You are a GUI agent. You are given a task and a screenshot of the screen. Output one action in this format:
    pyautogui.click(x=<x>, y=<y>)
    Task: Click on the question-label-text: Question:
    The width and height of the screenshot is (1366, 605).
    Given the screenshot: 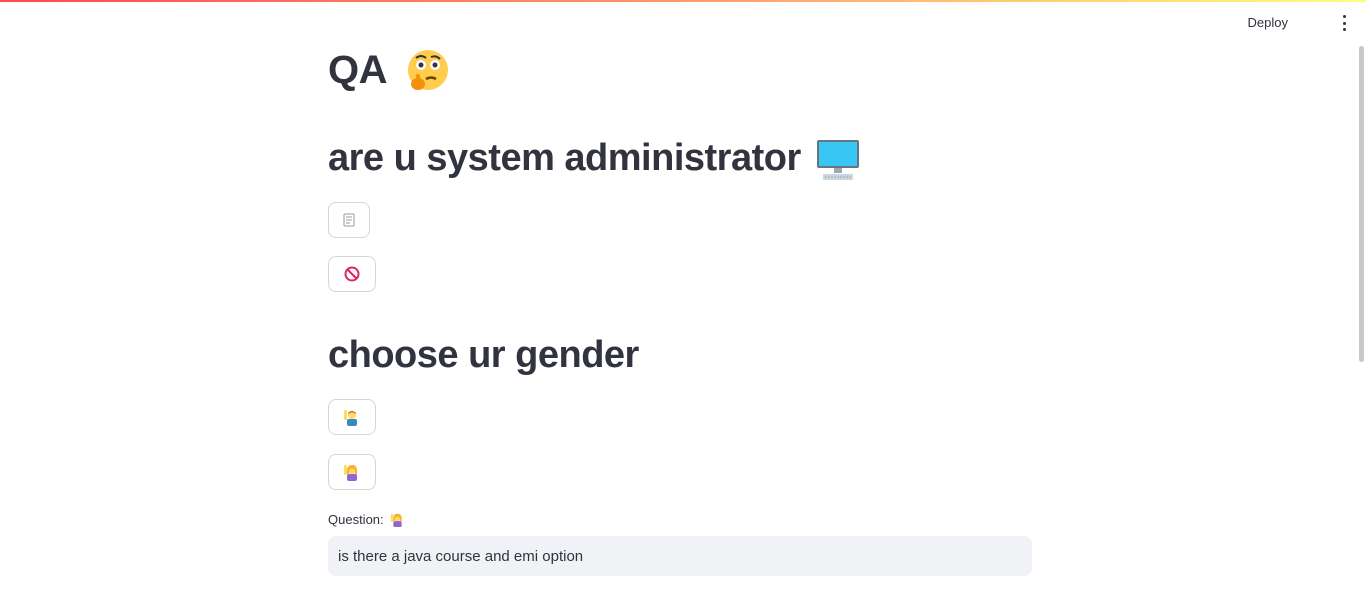 What is the action you would take?
    pyautogui.click(x=356, y=519)
    